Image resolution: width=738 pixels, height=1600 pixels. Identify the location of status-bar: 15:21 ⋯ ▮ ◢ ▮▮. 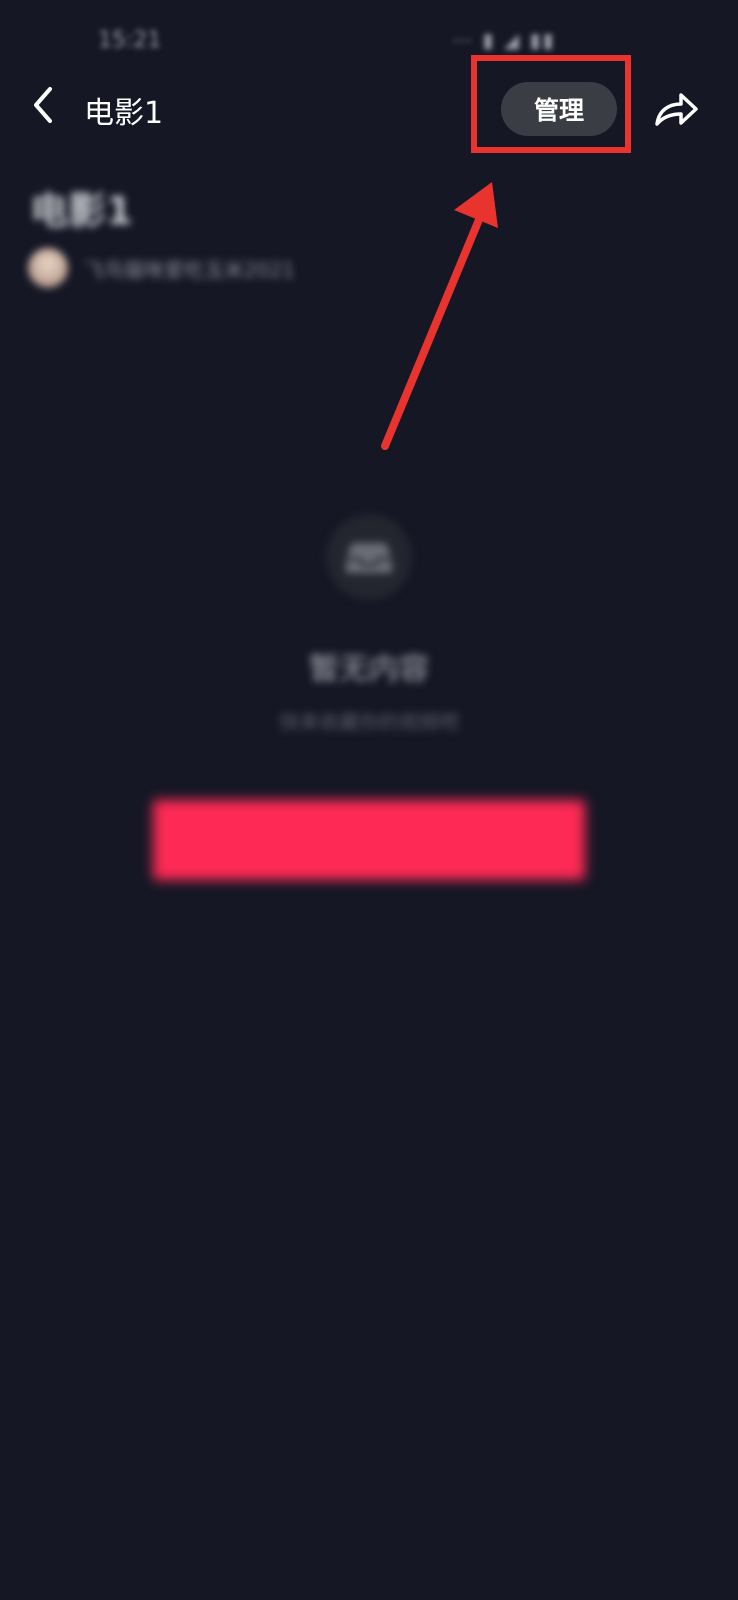
(369, 40).